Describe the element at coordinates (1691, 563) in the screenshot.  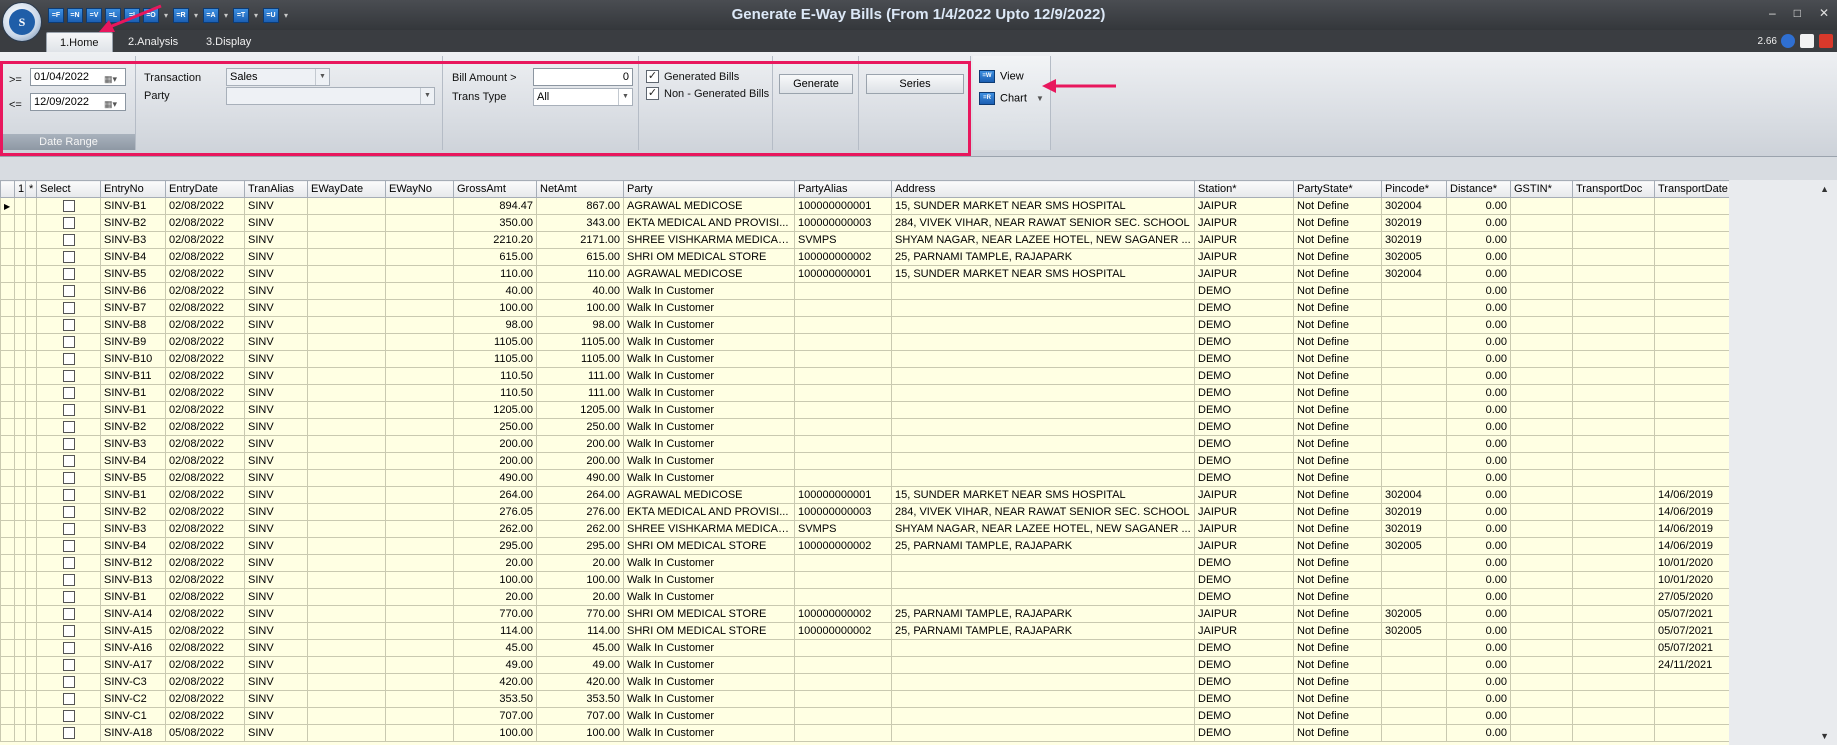
I see `table-cell: 10/01/2020` at that location.